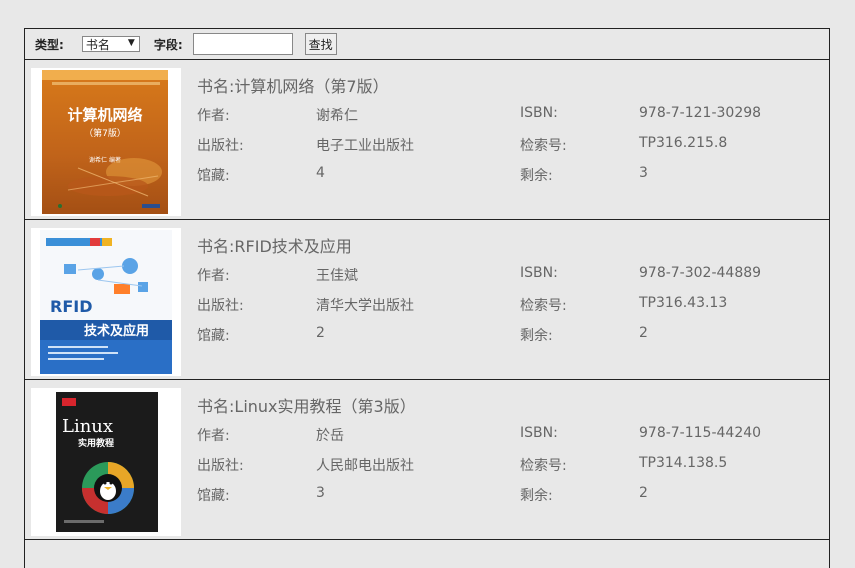 This screenshot has height=568, width=855. I want to click on book-title: 书名:RFID技术及应用, so click(274, 246).